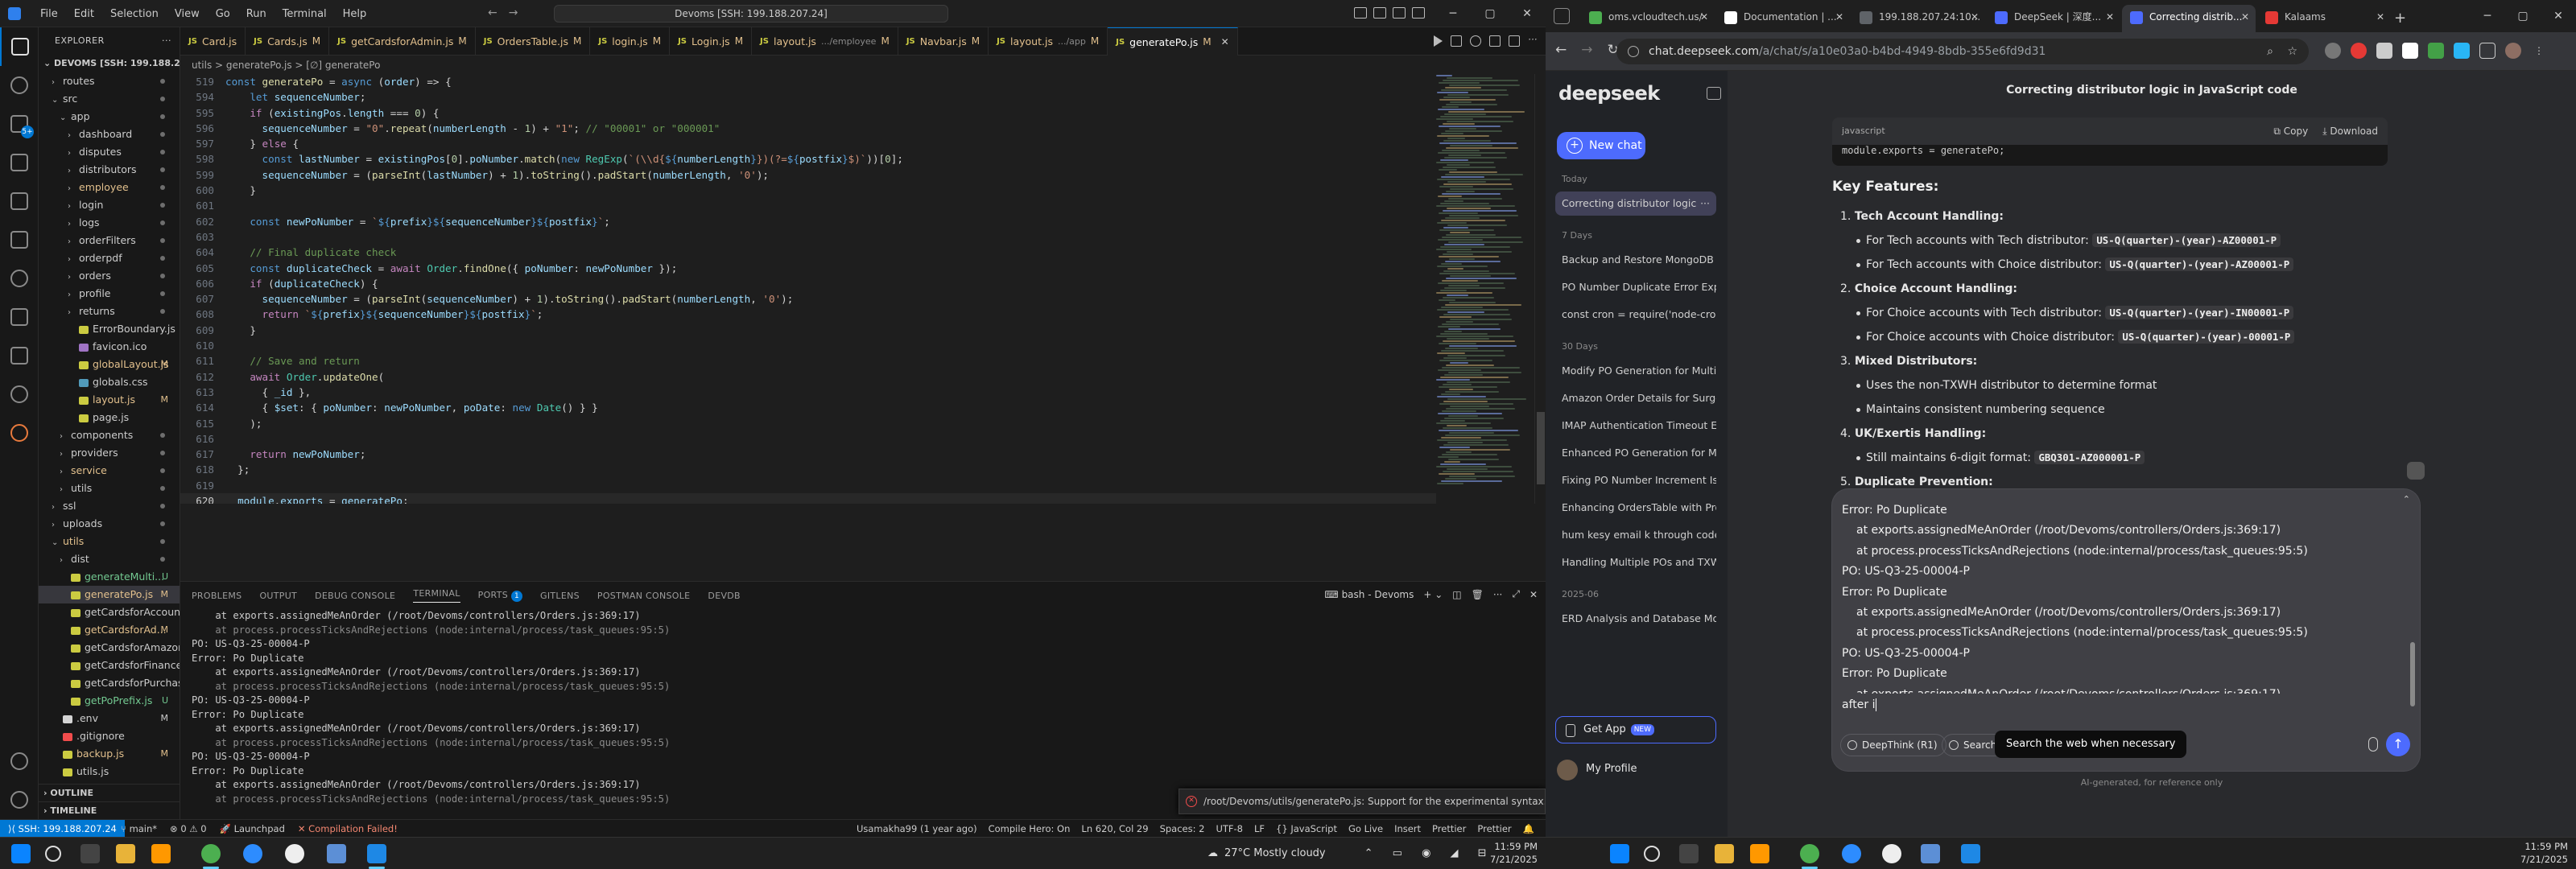 Image resolution: width=2576 pixels, height=869 pixels. I want to click on tab-card-js: JS Card.js, so click(213, 41).